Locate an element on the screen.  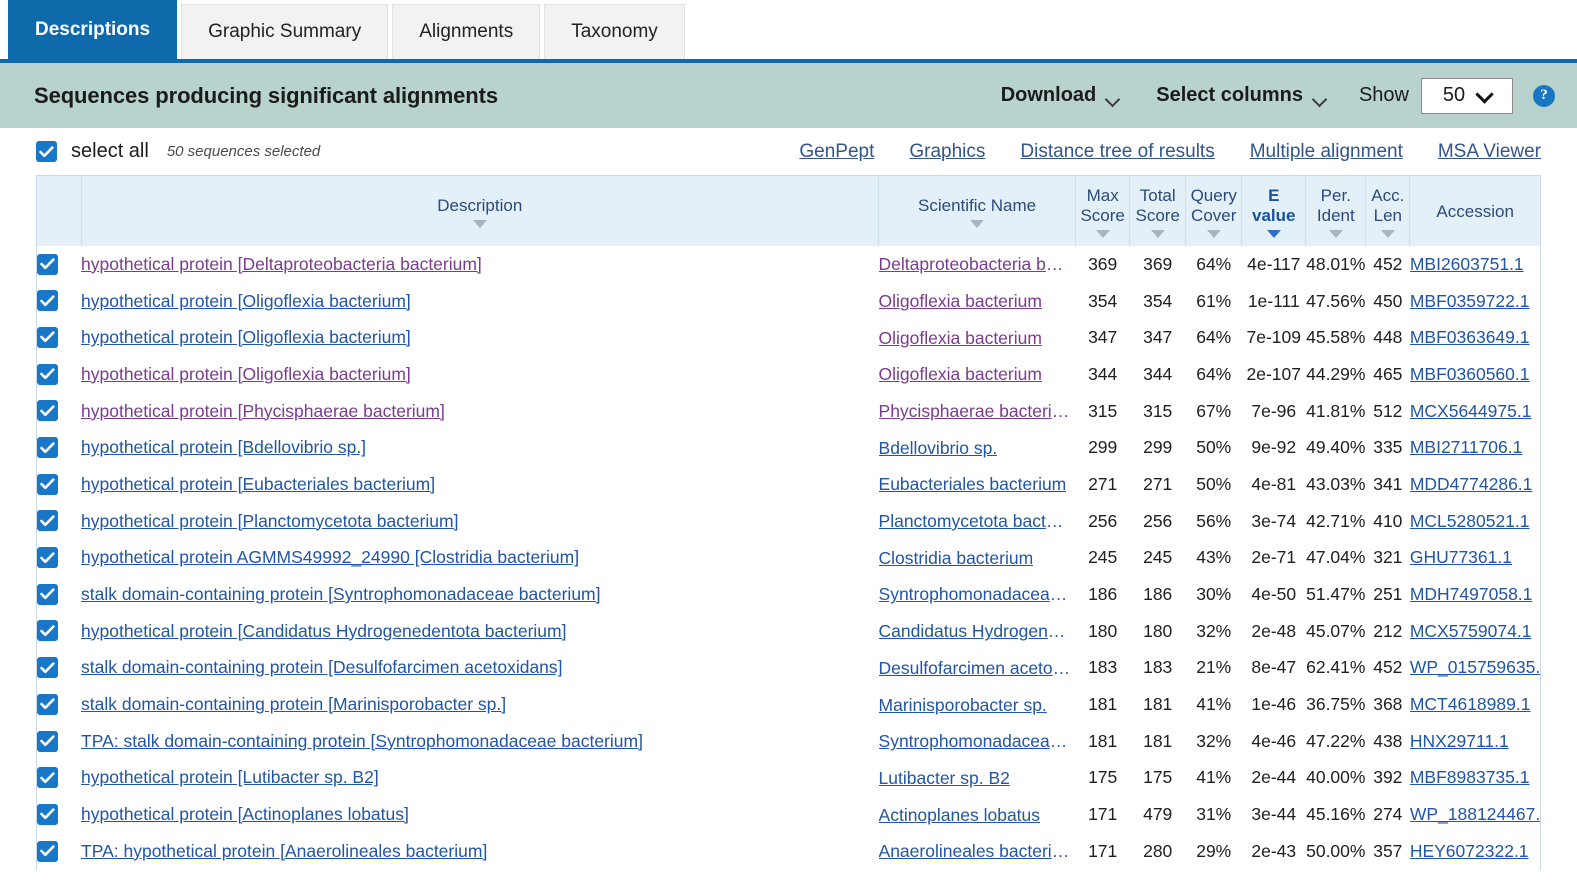
header-description: Description is located at coordinates (480, 211).